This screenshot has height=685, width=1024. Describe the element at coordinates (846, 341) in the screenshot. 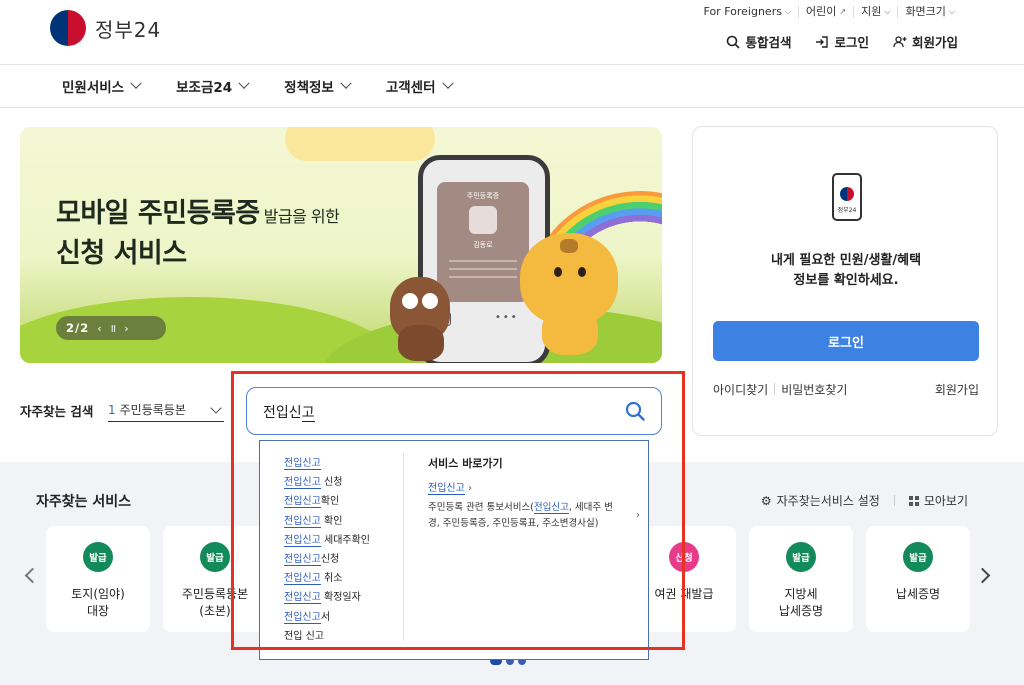

I see `login-button: 로그인` at that location.